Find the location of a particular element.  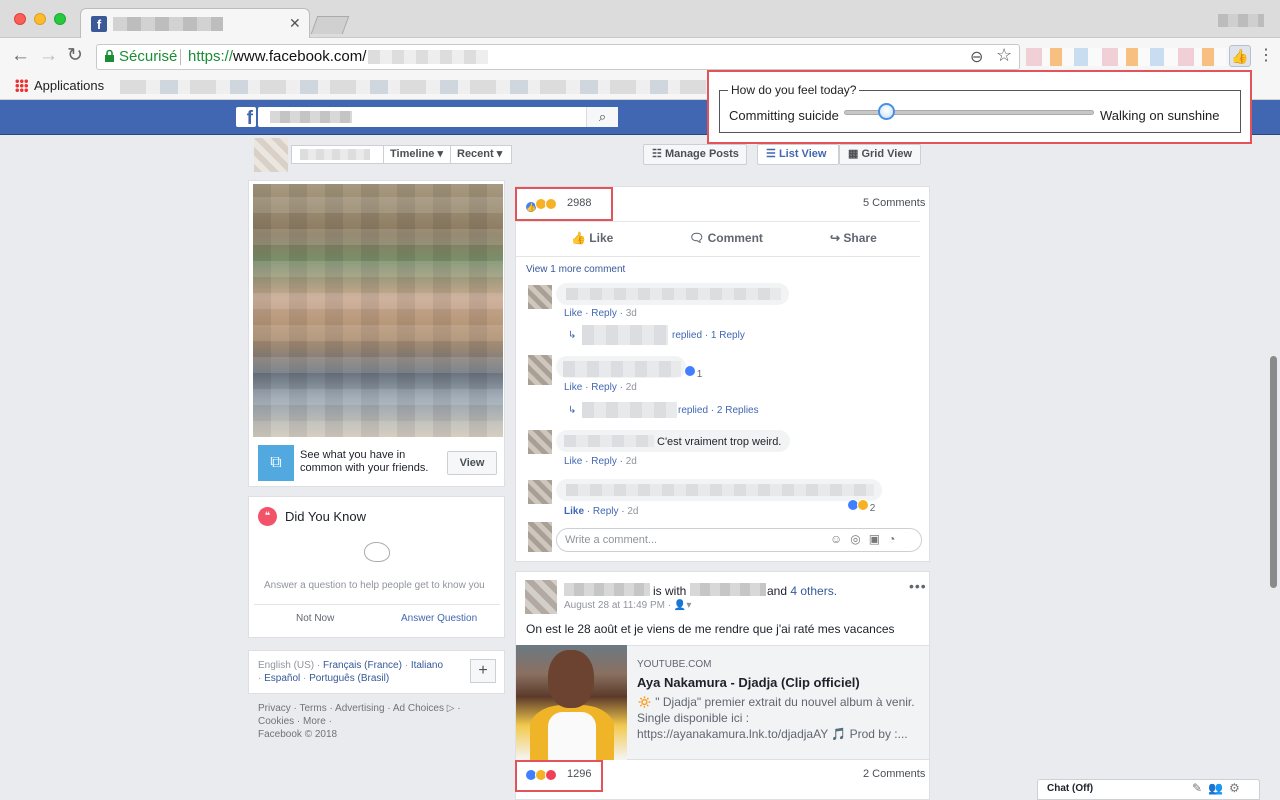

search-value-redacted is located at coordinates (311, 117).